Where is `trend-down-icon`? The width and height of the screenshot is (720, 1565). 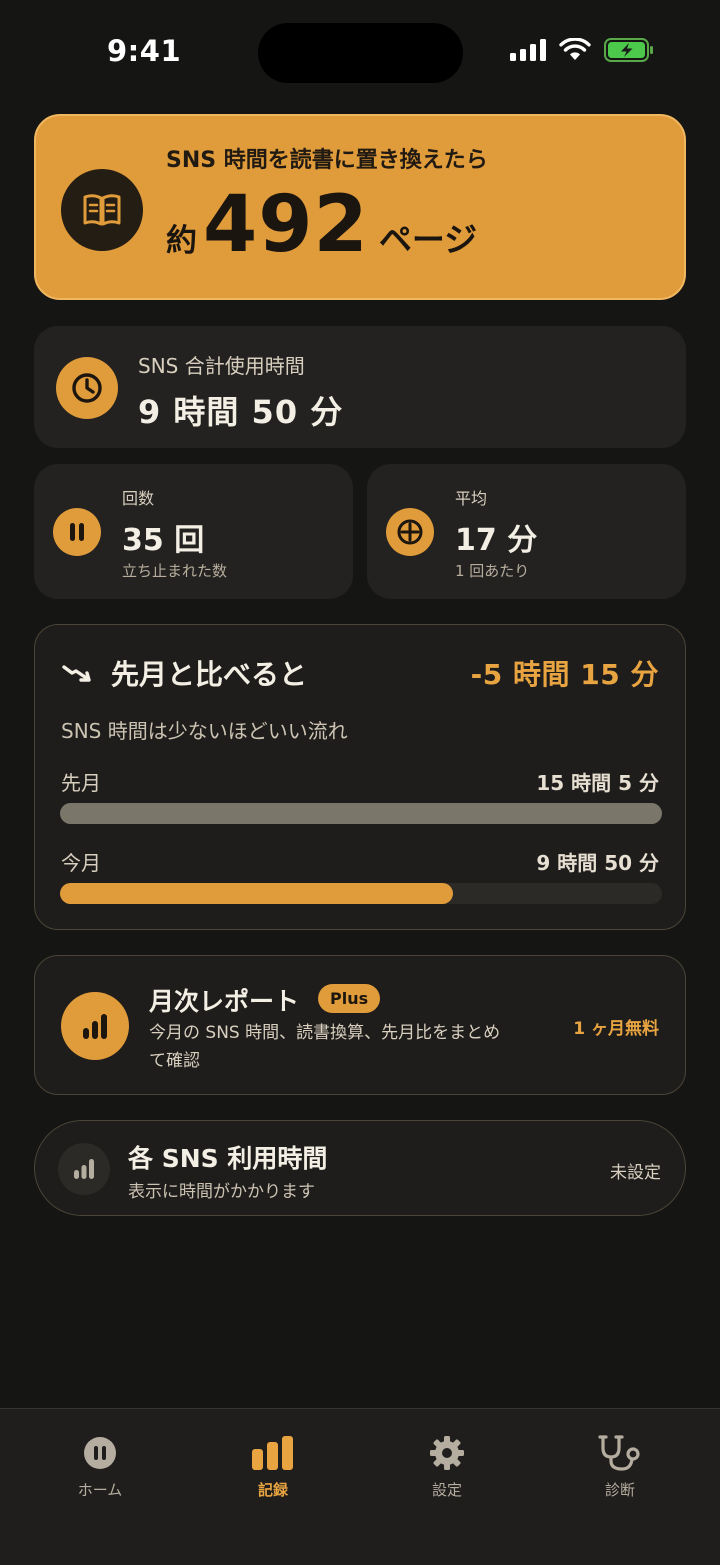
trend-down-icon is located at coordinates (76, 673).